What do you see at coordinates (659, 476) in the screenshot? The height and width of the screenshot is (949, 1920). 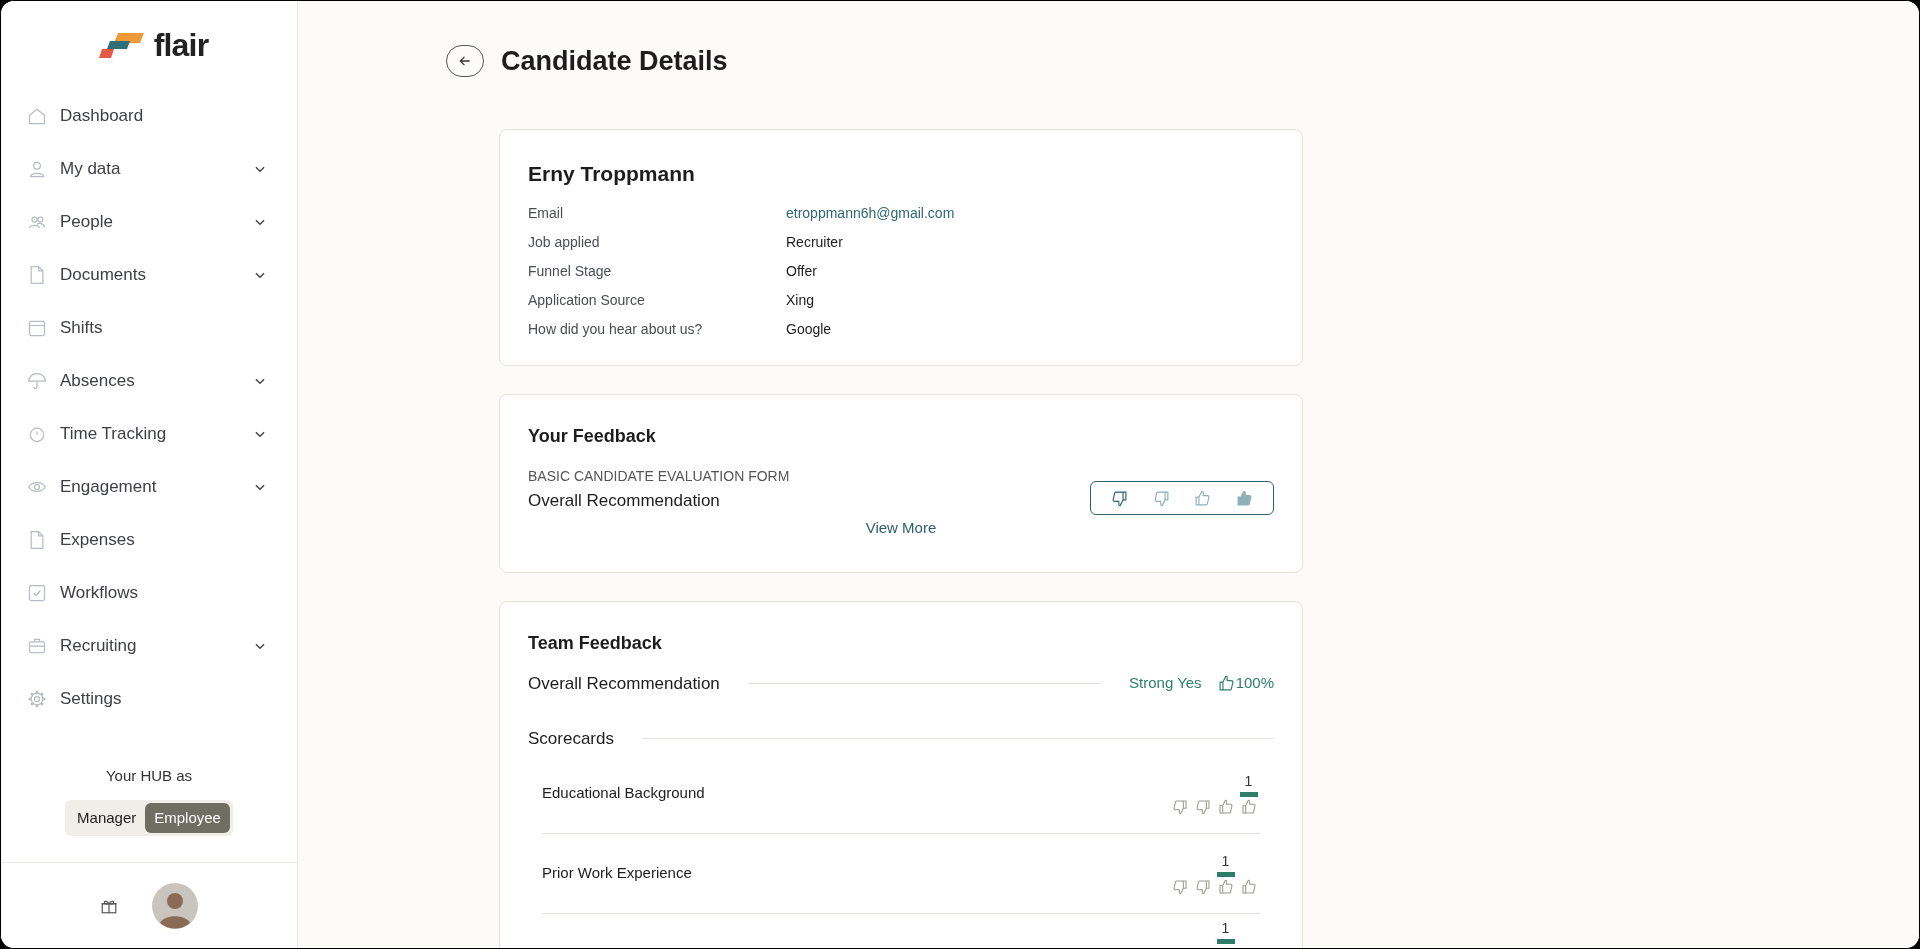 I see `form-name: BASIC CANDIDATE EVALUATION FORM` at bounding box center [659, 476].